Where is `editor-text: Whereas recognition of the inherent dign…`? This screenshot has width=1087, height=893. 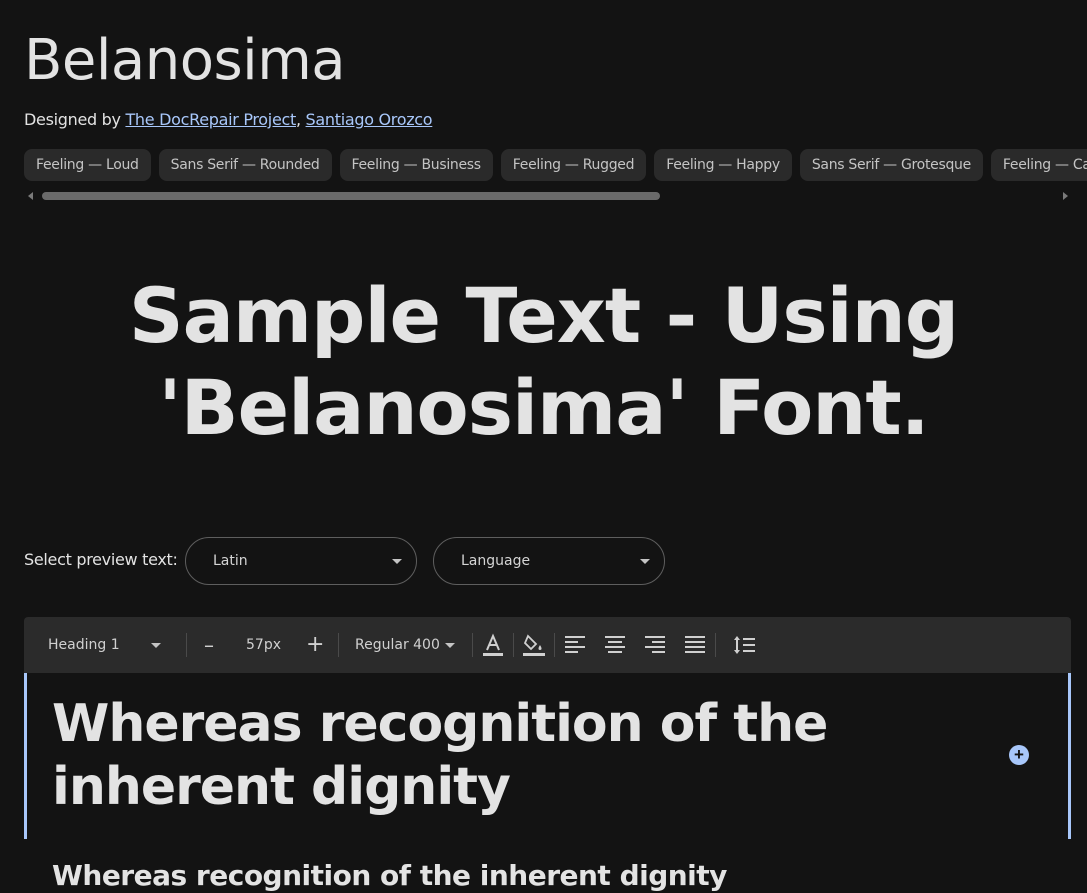
editor-text: Whereas recognition of the inherent dign… is located at coordinates (502, 756).